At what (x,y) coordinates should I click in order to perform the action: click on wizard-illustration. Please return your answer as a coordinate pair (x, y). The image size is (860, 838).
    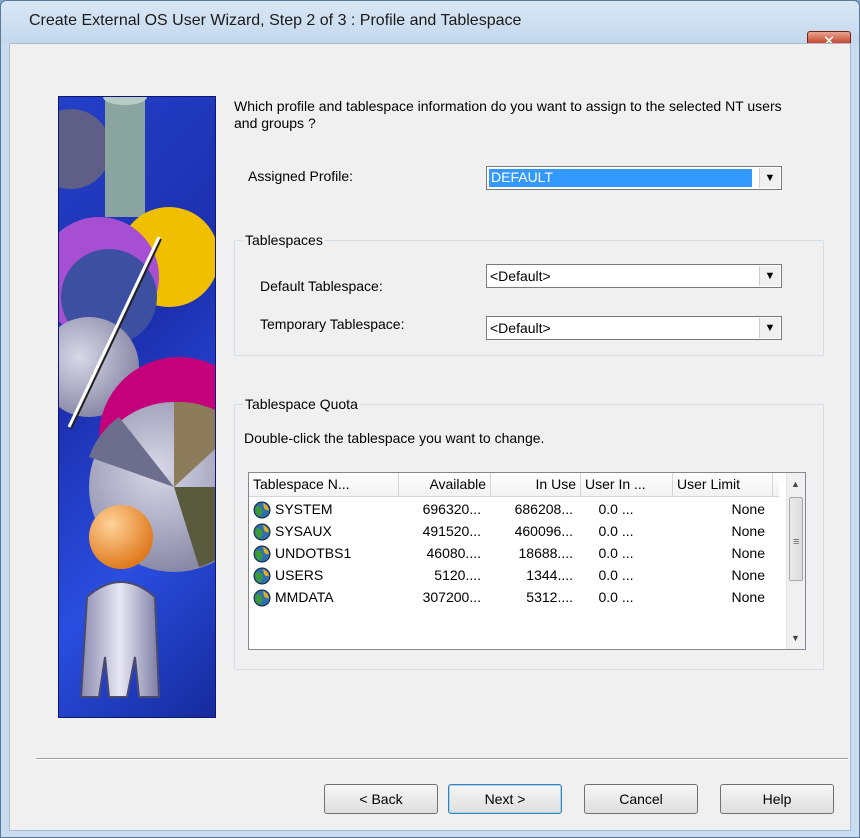
    Looking at the image, I should click on (137, 407).